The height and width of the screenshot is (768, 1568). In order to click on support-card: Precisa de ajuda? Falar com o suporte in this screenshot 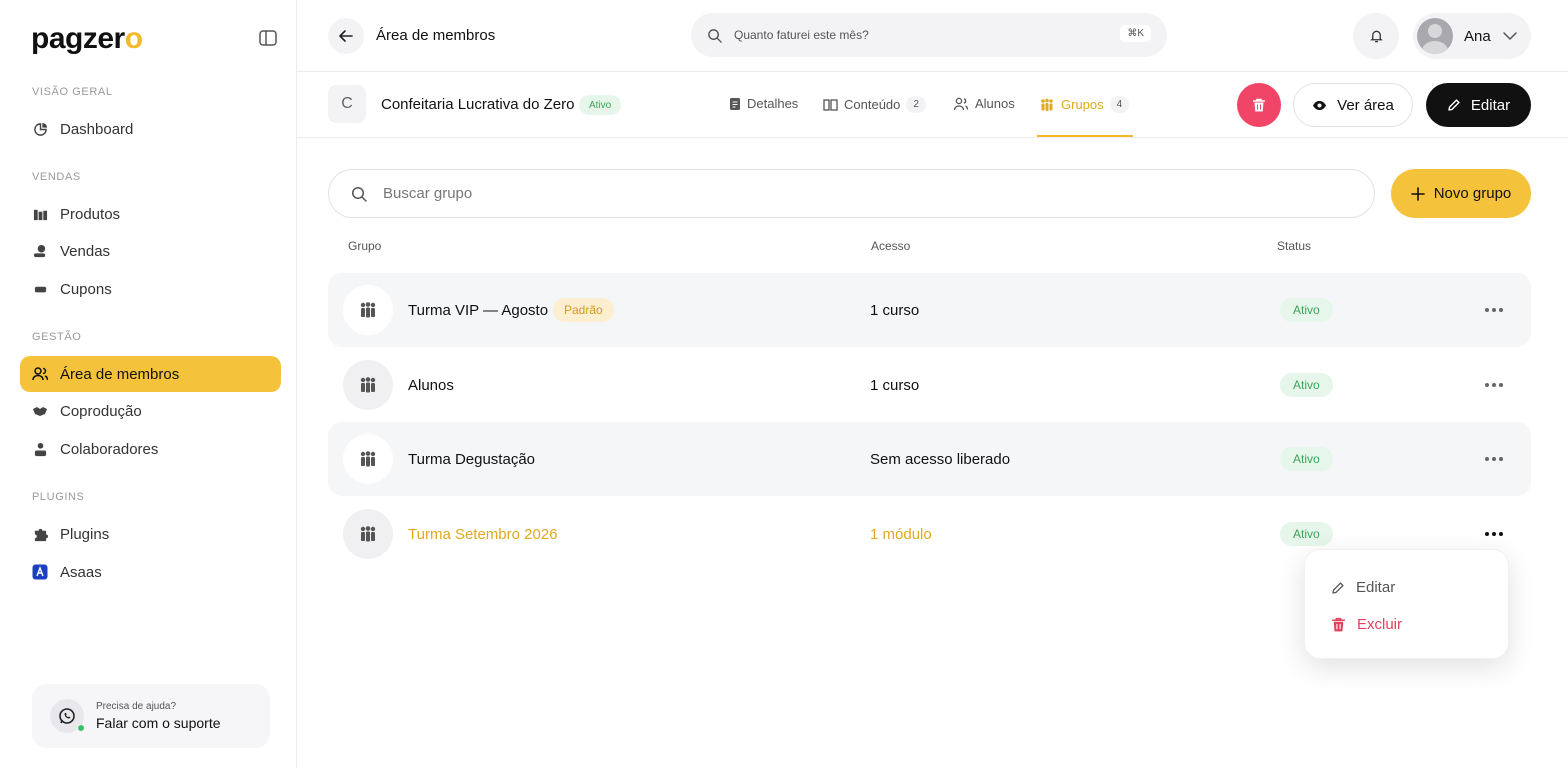, I will do `click(151, 716)`.